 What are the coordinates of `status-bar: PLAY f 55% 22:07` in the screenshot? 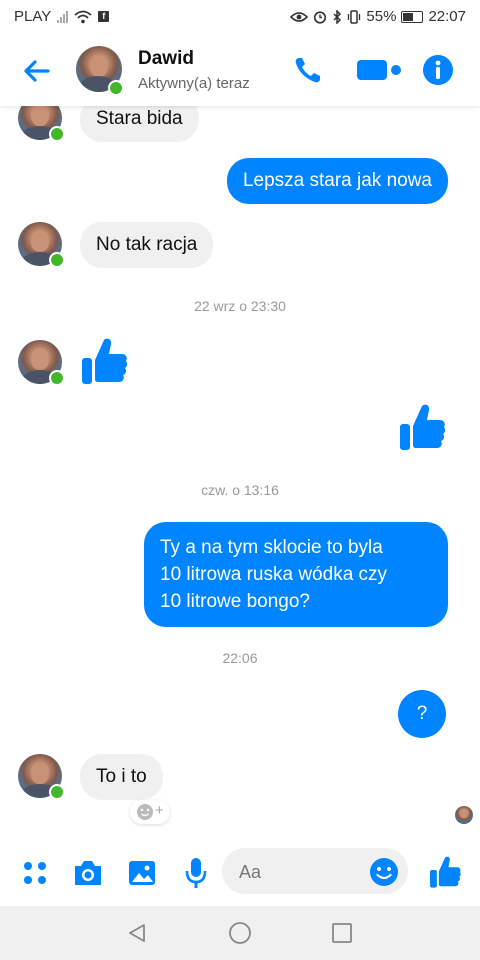 It's located at (240, 17).